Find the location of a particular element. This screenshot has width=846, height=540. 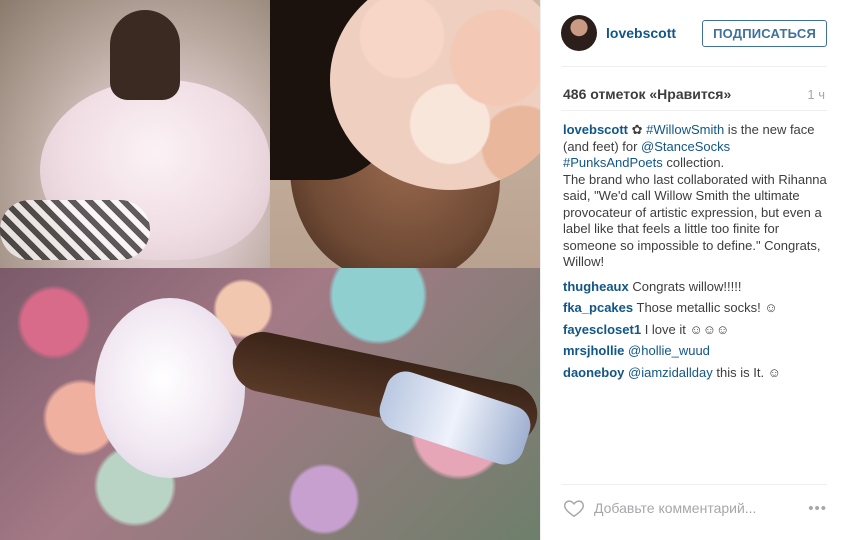

comment-item: mrsjhollie @hollie_wuud is located at coordinates (696, 351).